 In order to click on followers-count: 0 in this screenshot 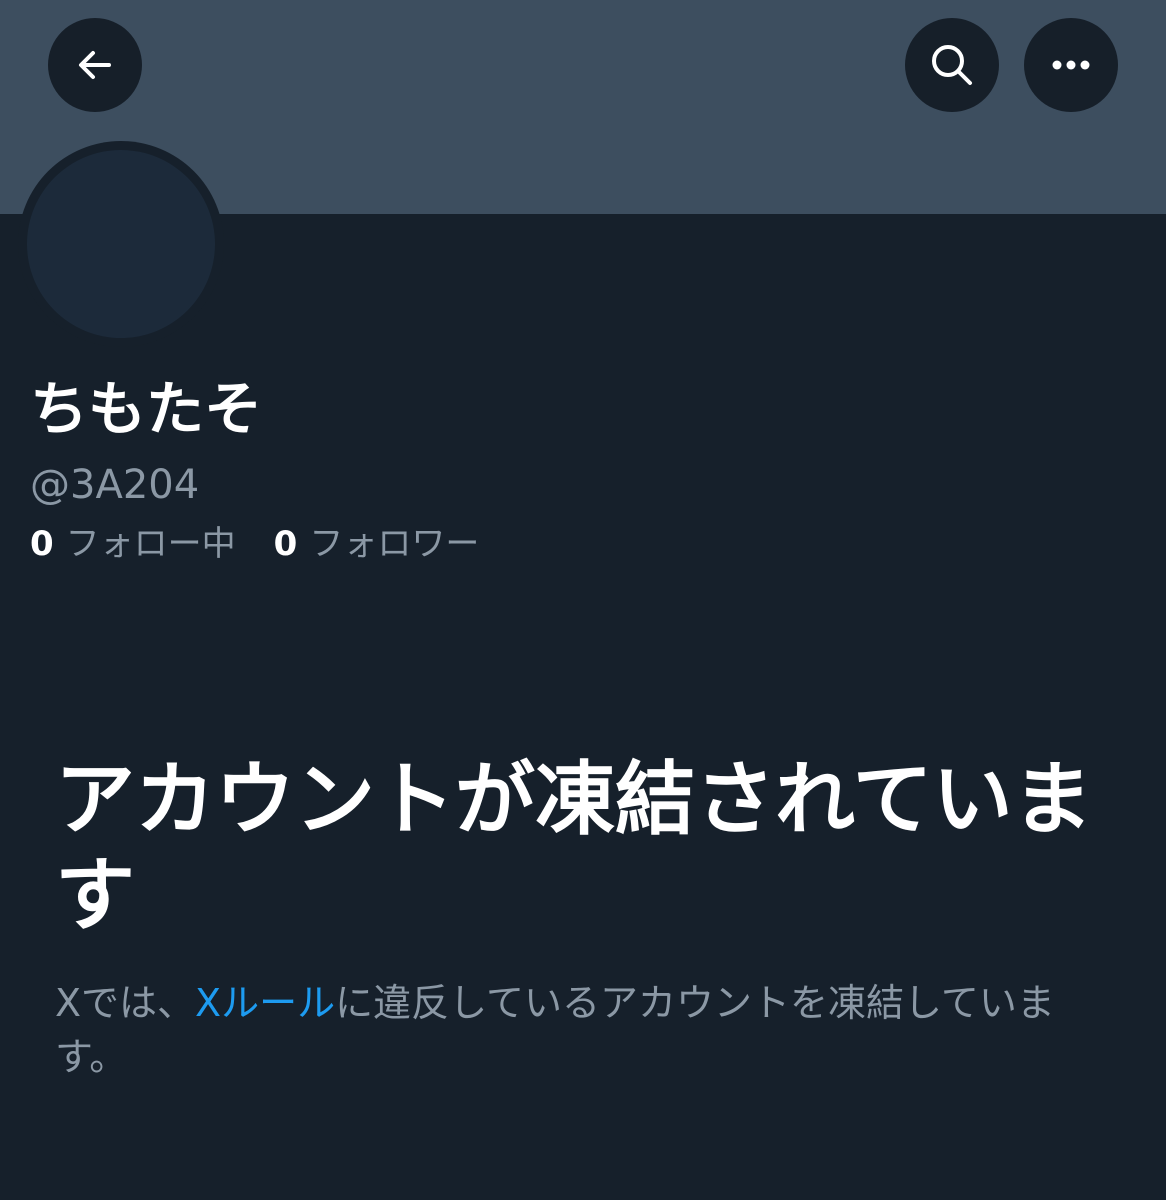, I will do `click(285, 544)`.